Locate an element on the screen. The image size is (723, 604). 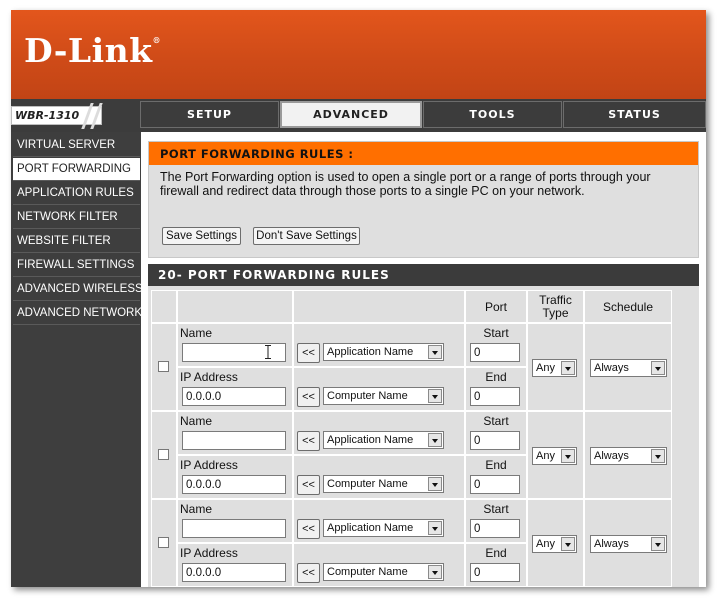
rules-section-title: 20- PORT FORWARDING RULES is located at coordinates (423, 275).